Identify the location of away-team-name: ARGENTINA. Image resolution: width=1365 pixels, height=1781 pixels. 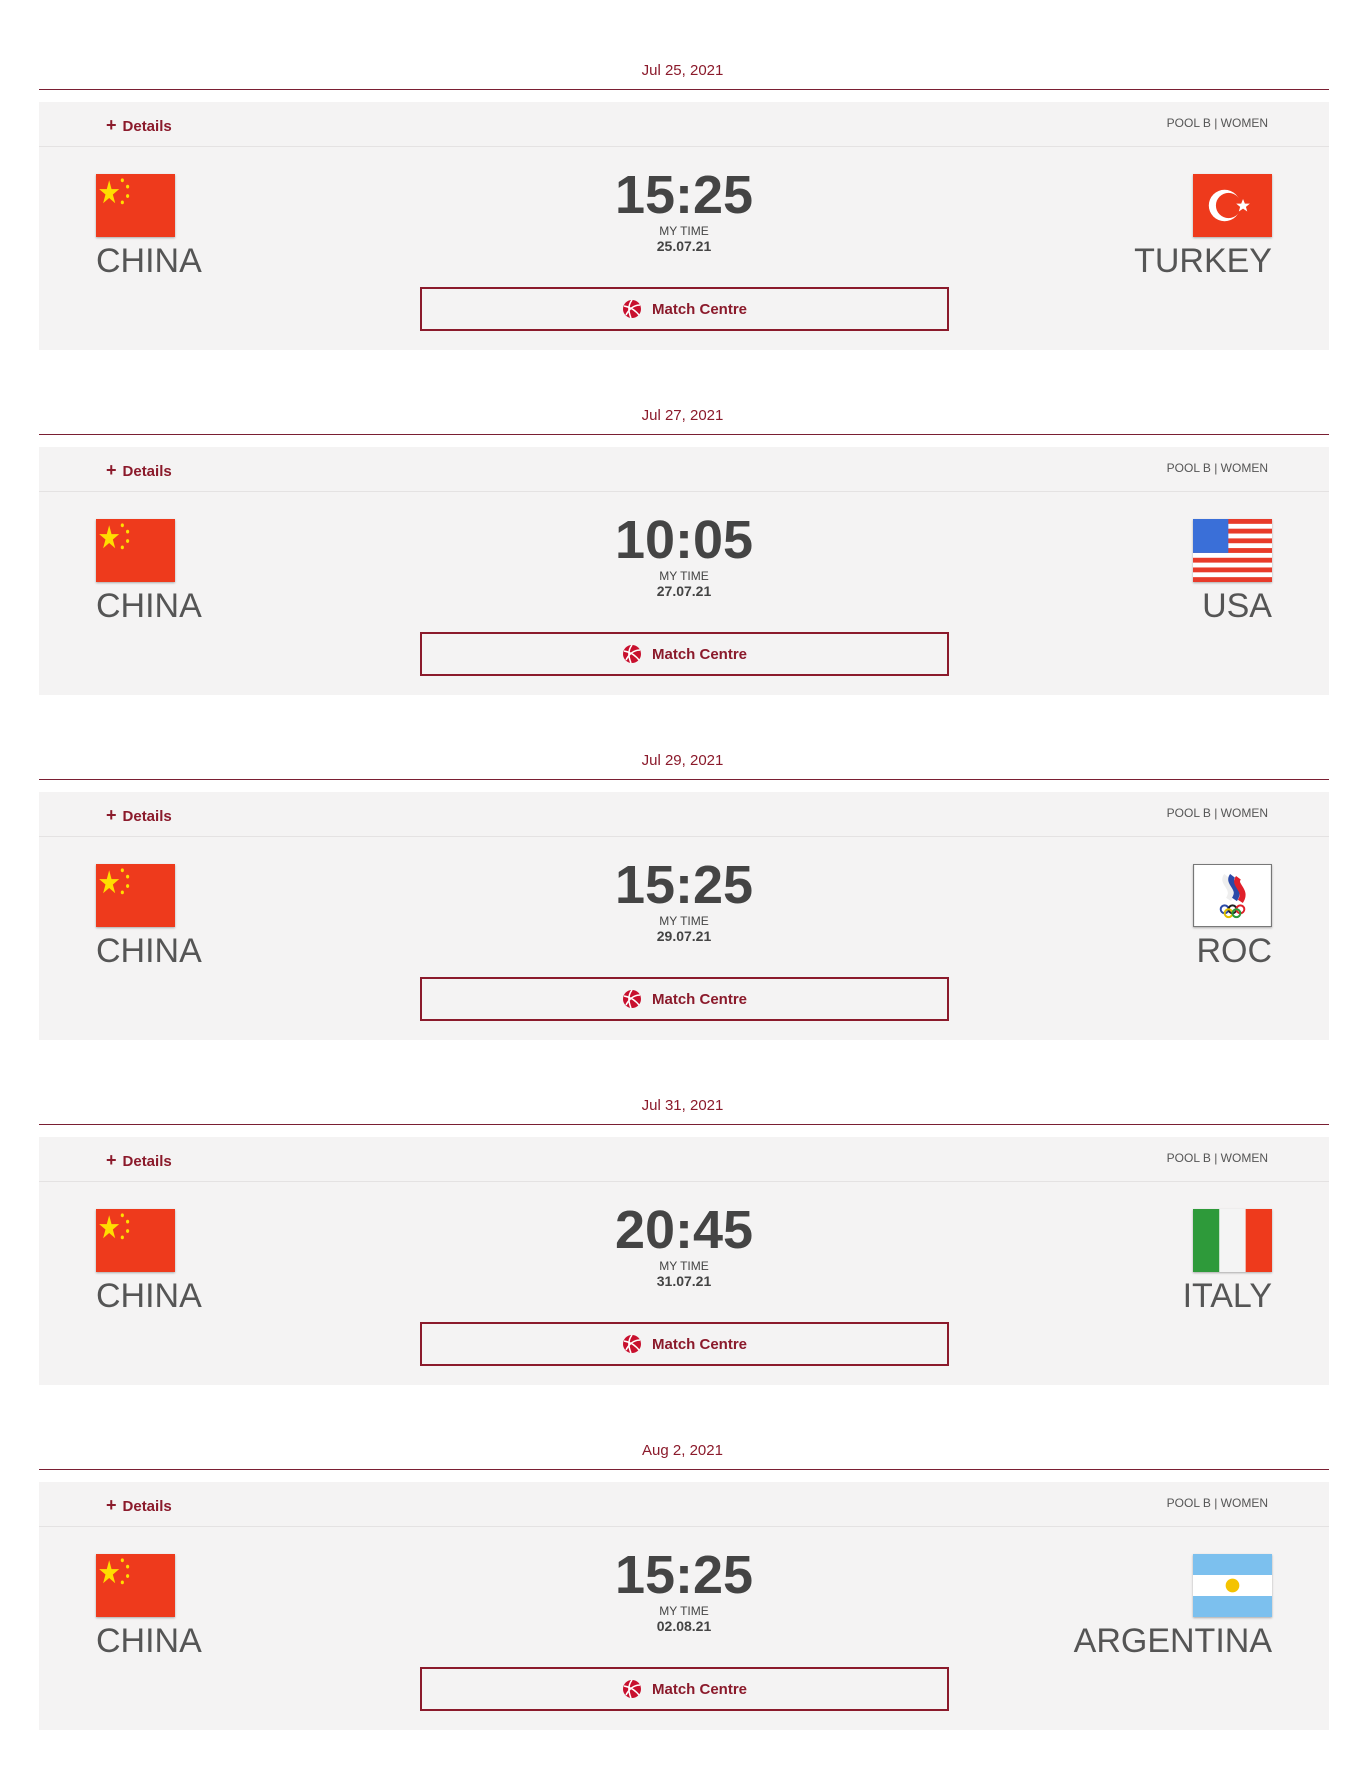
(1172, 1641).